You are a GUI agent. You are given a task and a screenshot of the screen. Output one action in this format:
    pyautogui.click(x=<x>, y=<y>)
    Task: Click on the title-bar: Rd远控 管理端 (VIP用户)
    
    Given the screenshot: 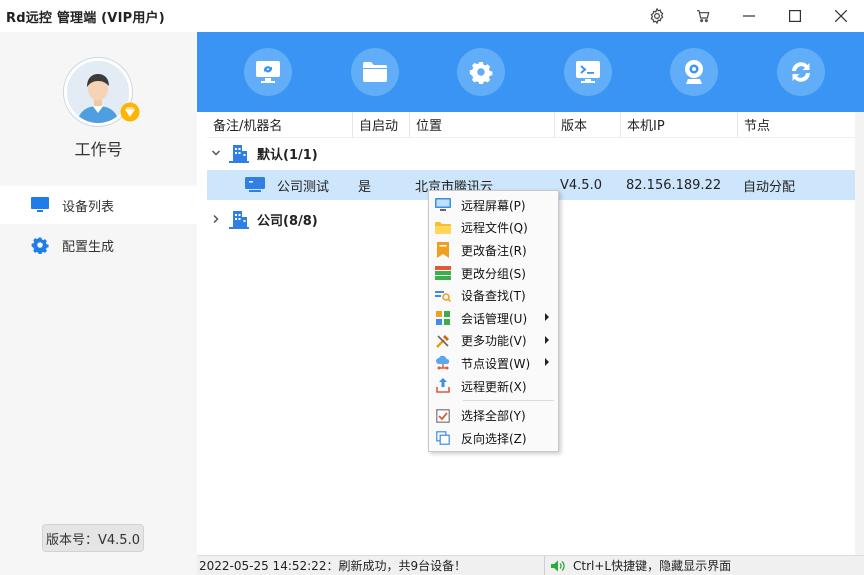 What is the action you would take?
    pyautogui.click(x=432, y=16)
    